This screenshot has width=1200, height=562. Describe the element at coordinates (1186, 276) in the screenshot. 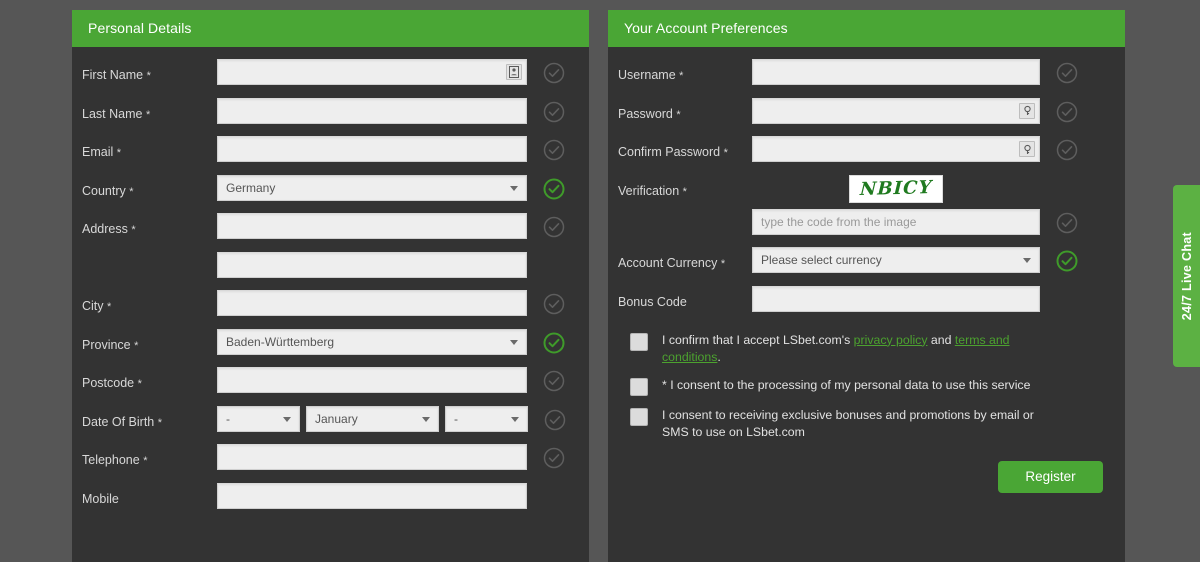

I see `live-chat-tab: 24/7 Live Chat` at that location.